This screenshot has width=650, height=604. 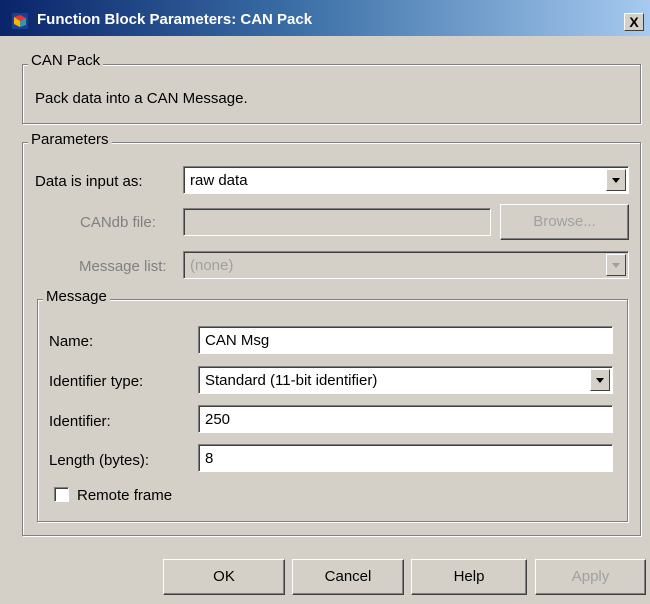 I want to click on message-list-label: Message list:, so click(x=123, y=266).